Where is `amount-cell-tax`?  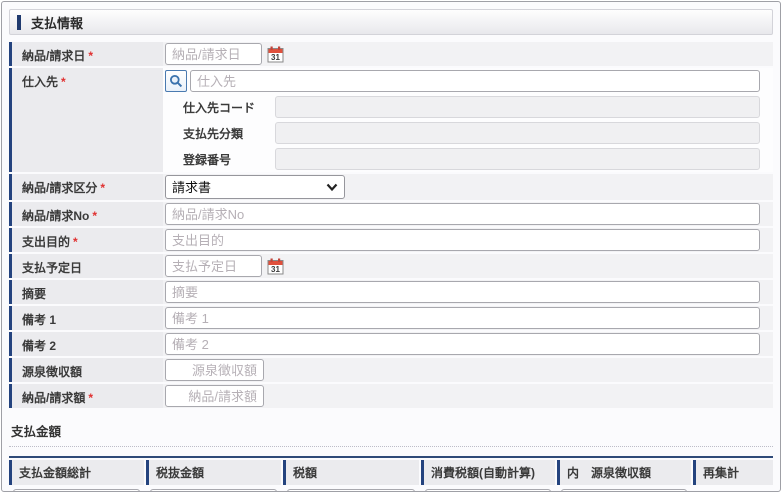
amount-cell-tax is located at coordinates (351, 490).